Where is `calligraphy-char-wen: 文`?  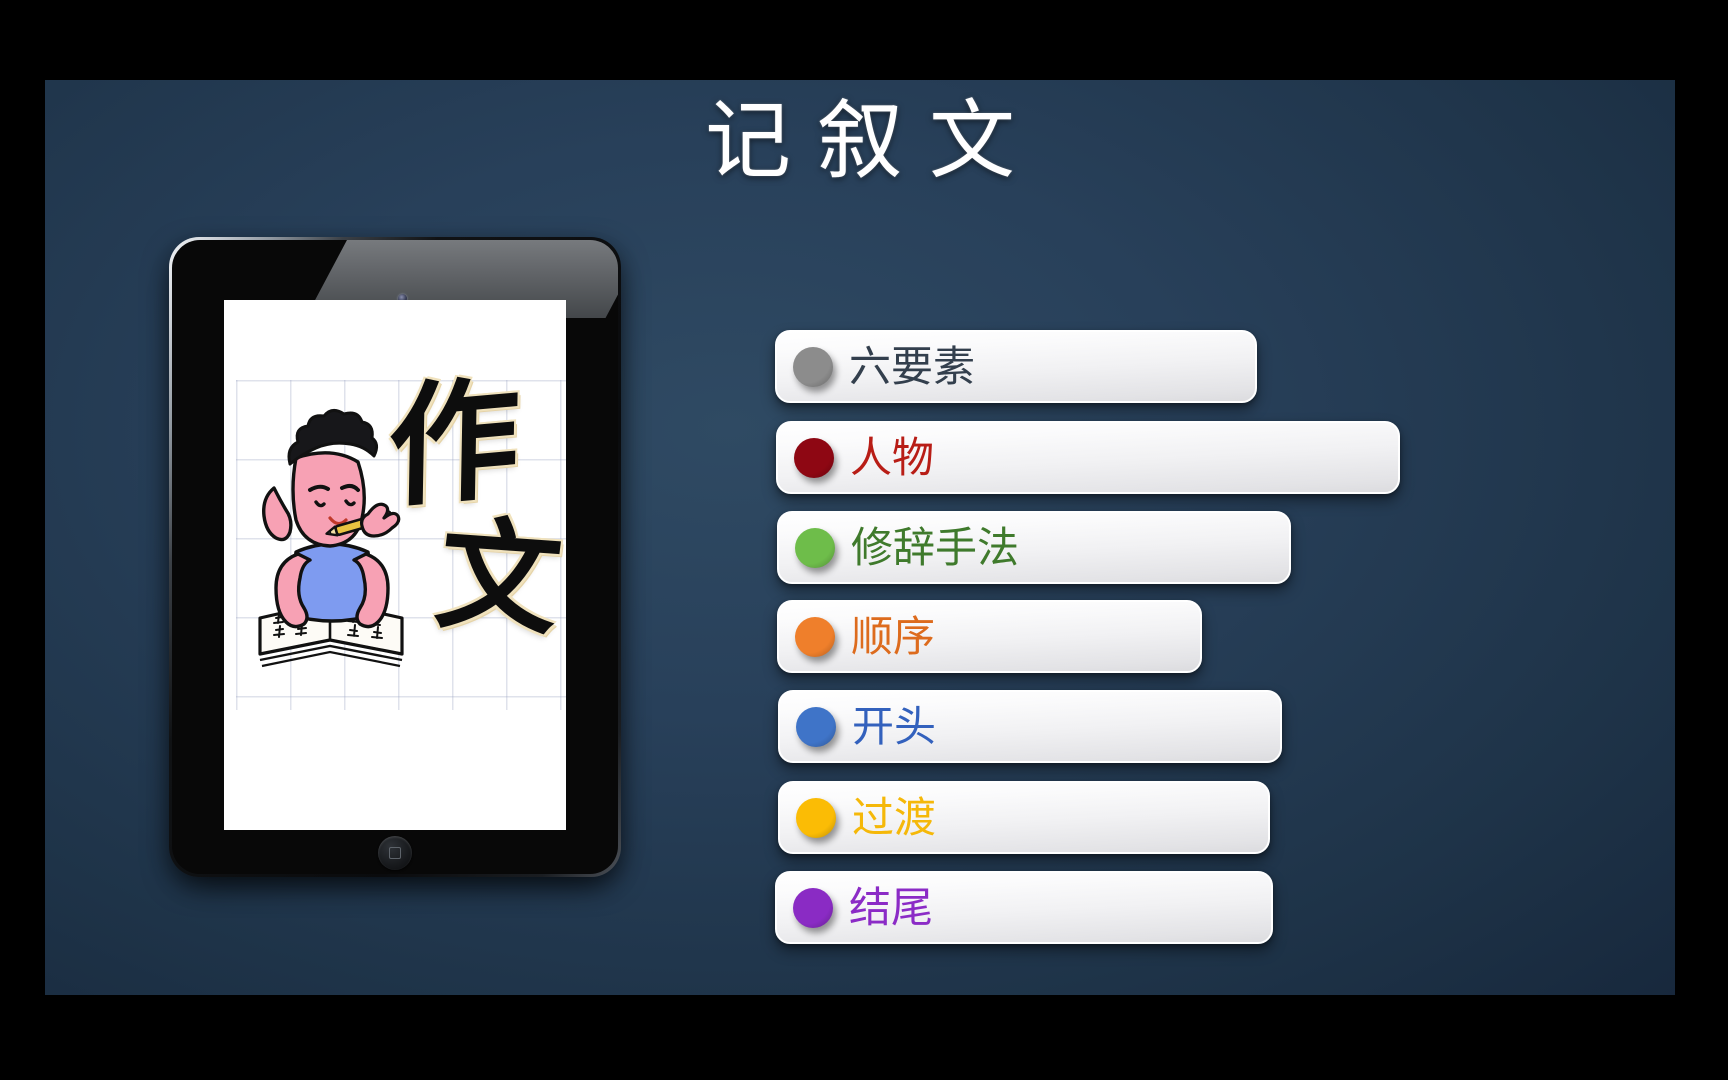 calligraphy-char-wen: 文 is located at coordinates (497, 577).